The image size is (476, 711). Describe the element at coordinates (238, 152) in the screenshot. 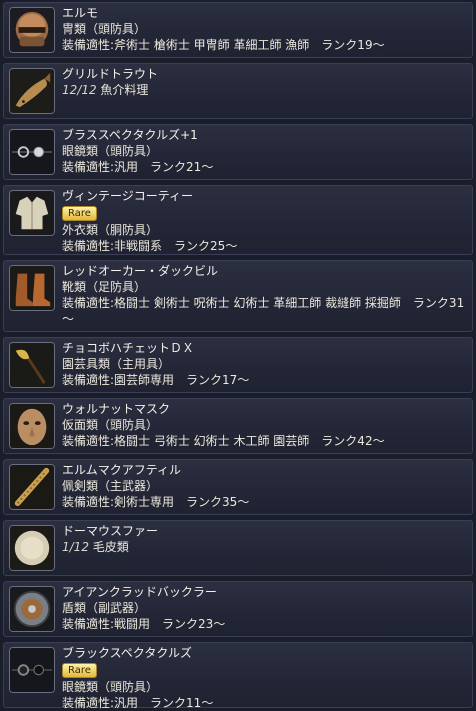

I see `item-row: ブラススペクタクルズ+1 眼鏡類（頭防具） 装備適性:汎用 ランク21～` at that location.